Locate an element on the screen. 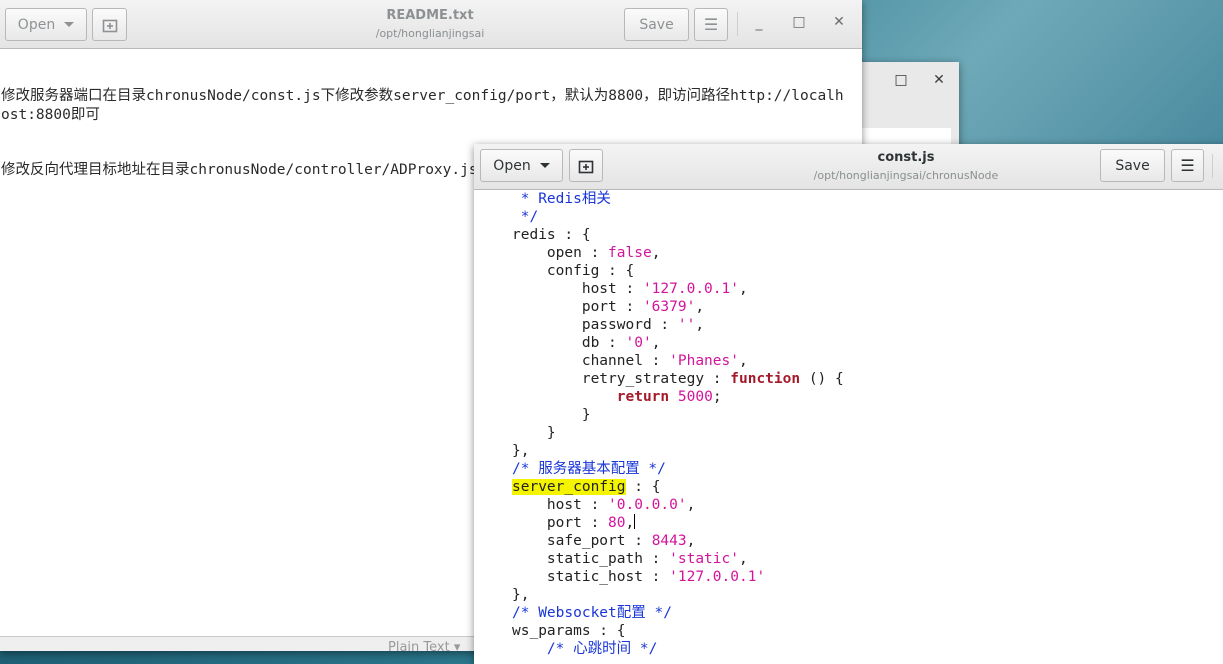 This screenshot has width=1223, height=664. code-text: redis : { is located at coordinates (551, 235).